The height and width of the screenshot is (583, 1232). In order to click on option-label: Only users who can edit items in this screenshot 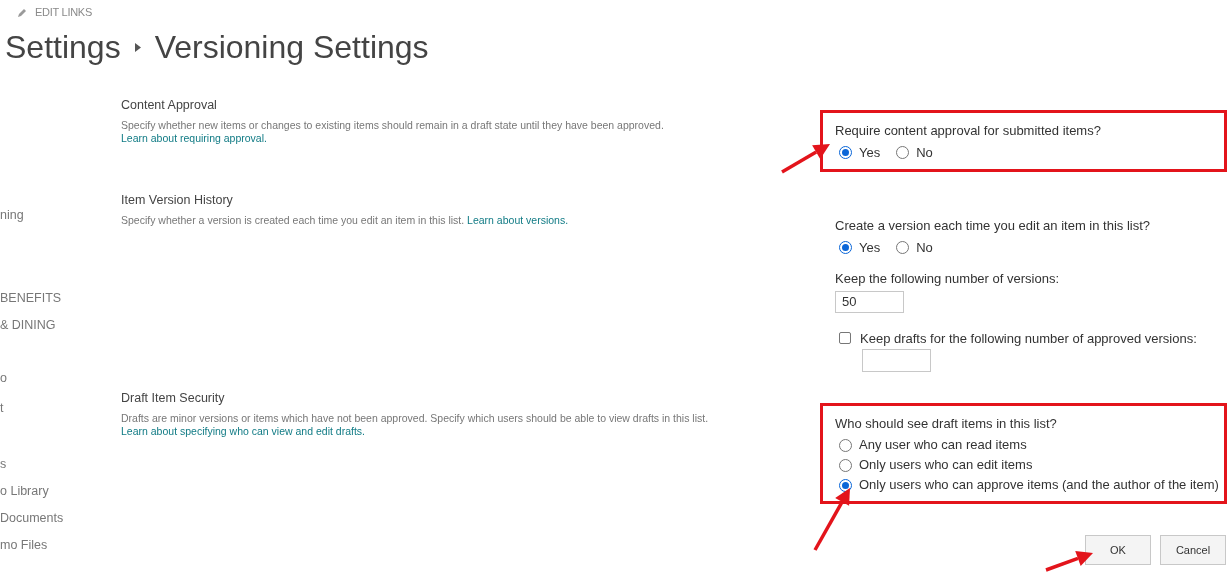, I will do `click(946, 465)`.